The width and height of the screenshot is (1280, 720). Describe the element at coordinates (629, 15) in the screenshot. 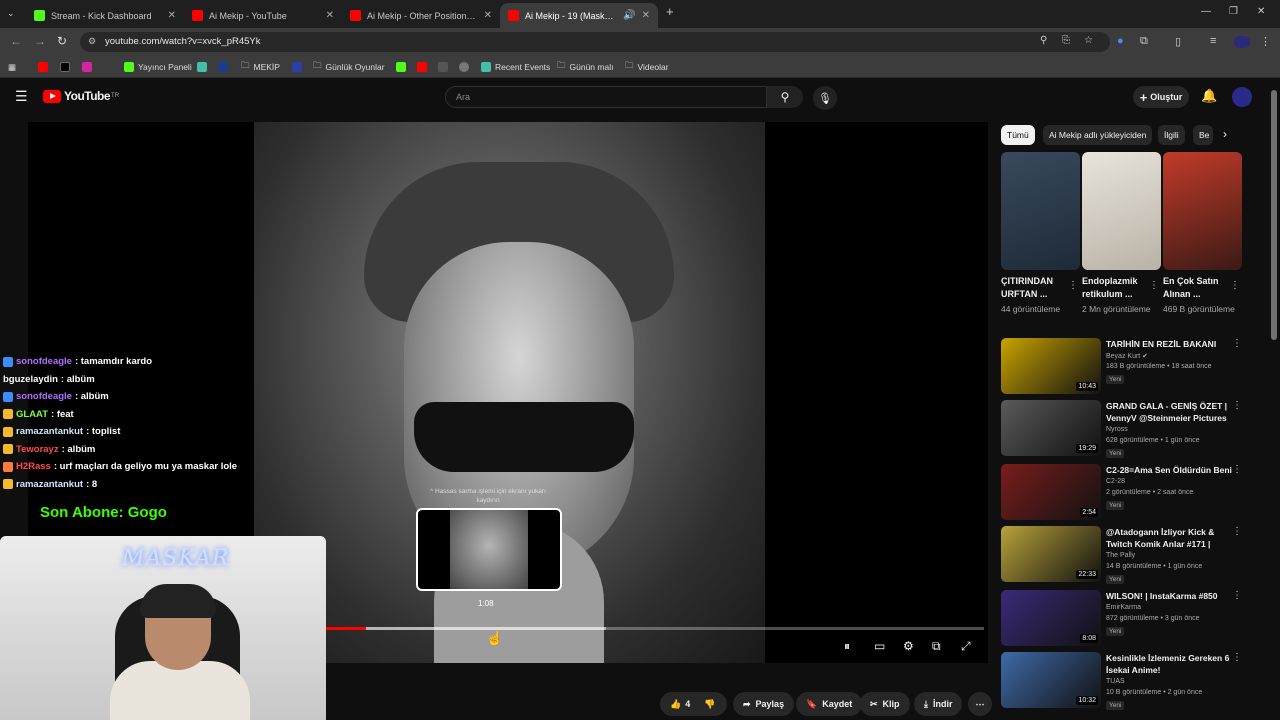

I see `audio-icon: 🔊` at that location.